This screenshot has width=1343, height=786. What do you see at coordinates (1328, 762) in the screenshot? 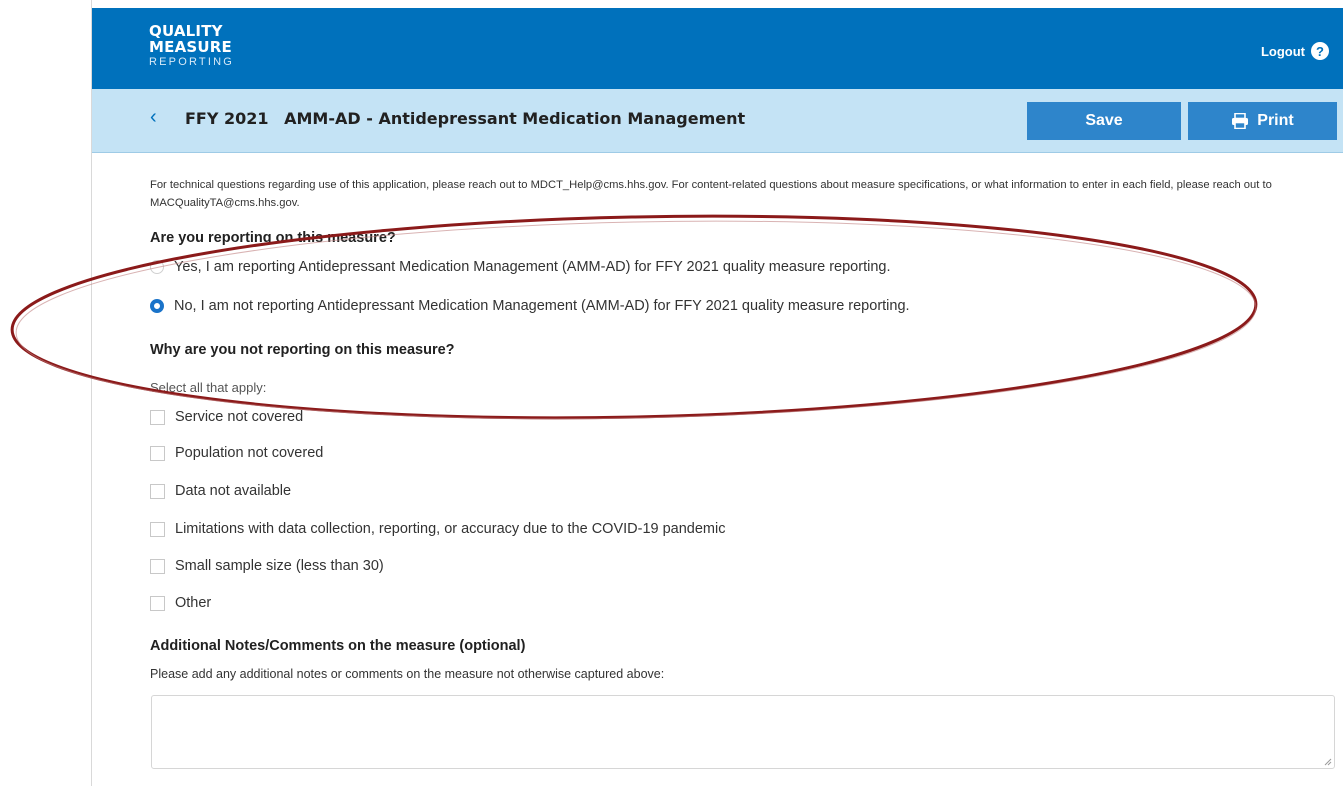
I see `resize-grip-icon` at bounding box center [1328, 762].